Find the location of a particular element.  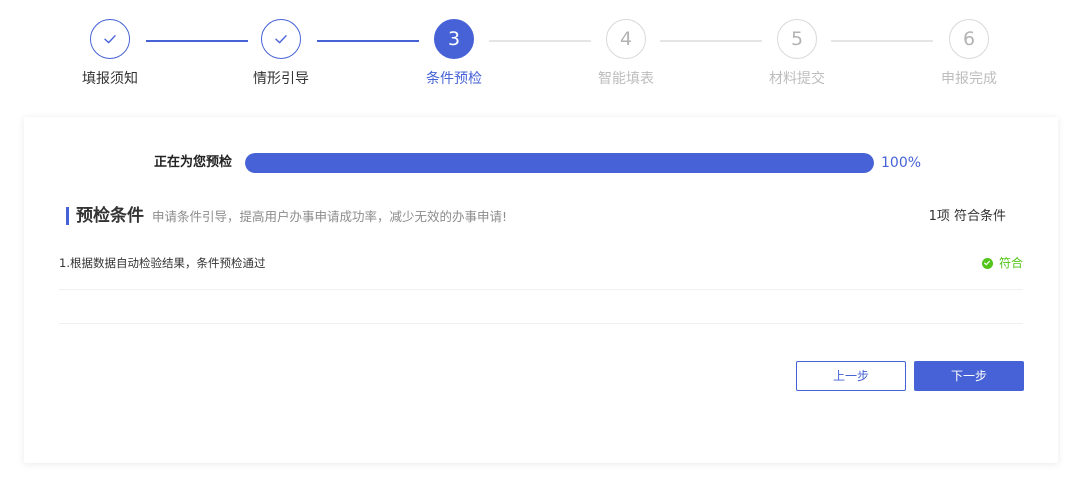

step-6-label: 申报完成 is located at coordinates (969, 79).